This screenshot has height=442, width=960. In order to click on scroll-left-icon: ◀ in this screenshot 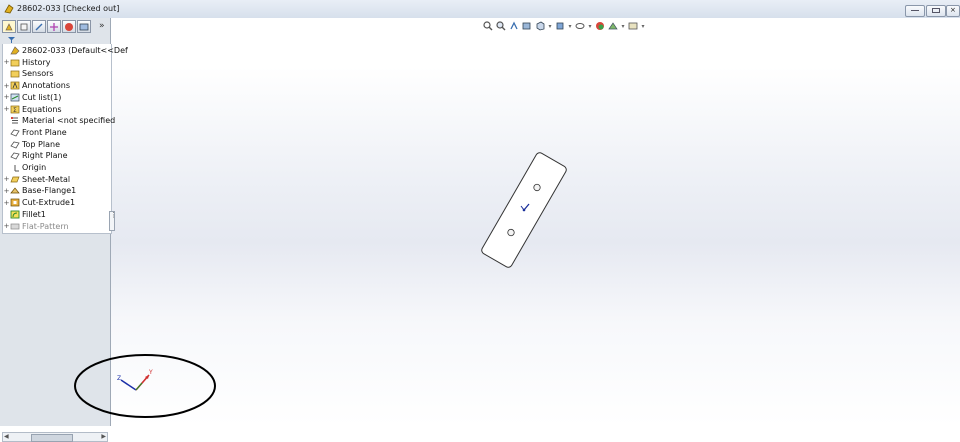, I will do `click(6, 436)`.